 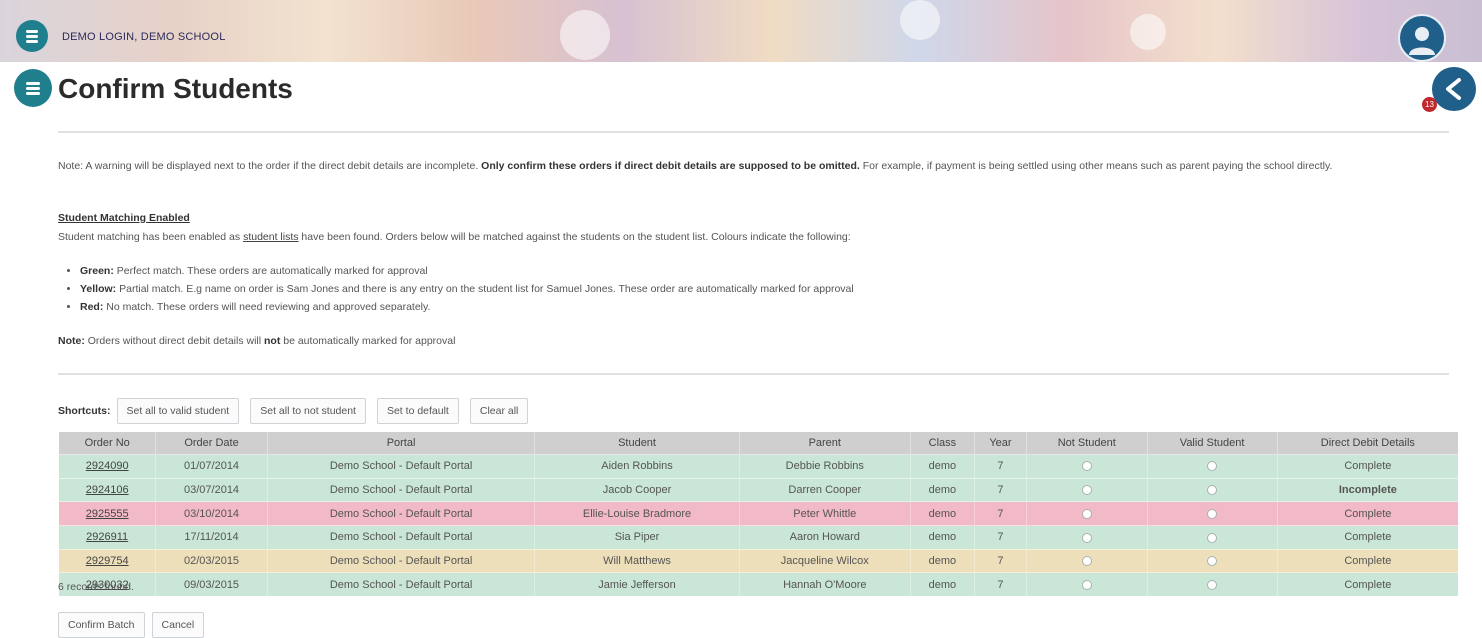 I want to click on order-date-cell: 09/03/2015, so click(x=211, y=584).